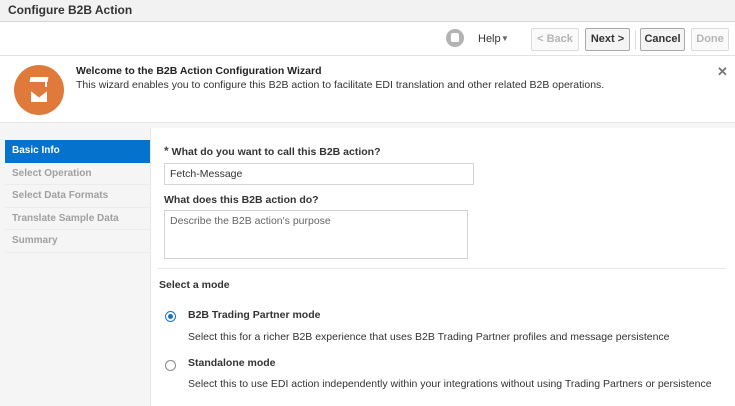  I want to click on wizard-toolbar: Help ▼ < Back Next > Cancel Done, so click(367, 39).